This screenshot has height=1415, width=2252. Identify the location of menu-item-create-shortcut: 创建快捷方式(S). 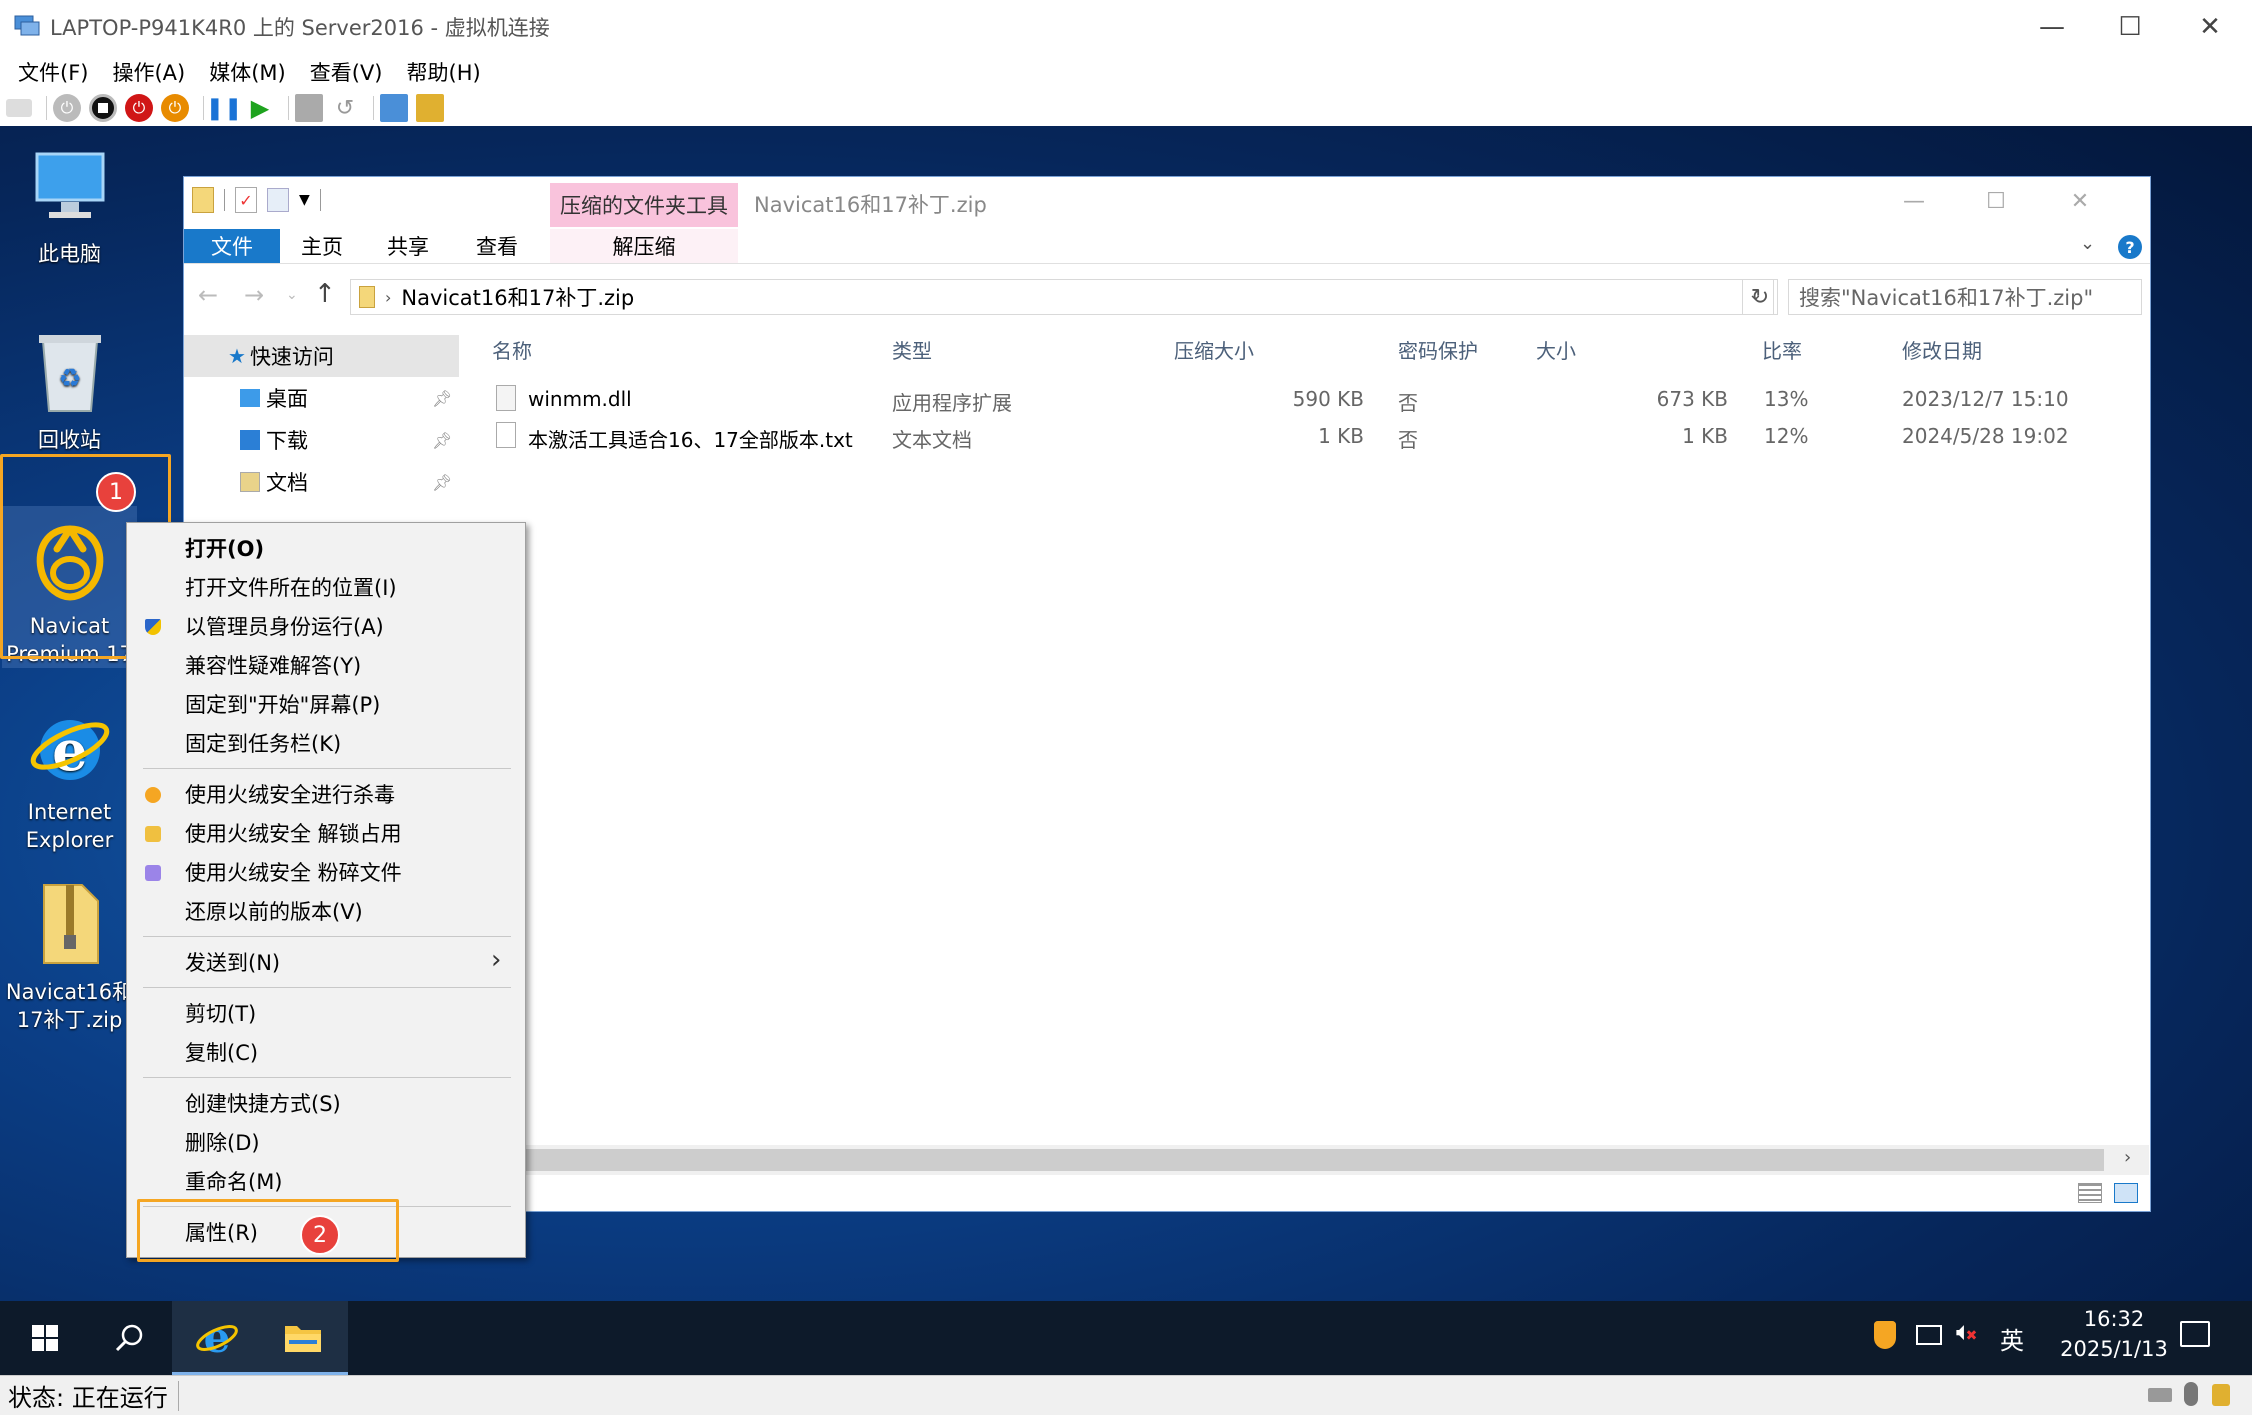
(326, 1103).